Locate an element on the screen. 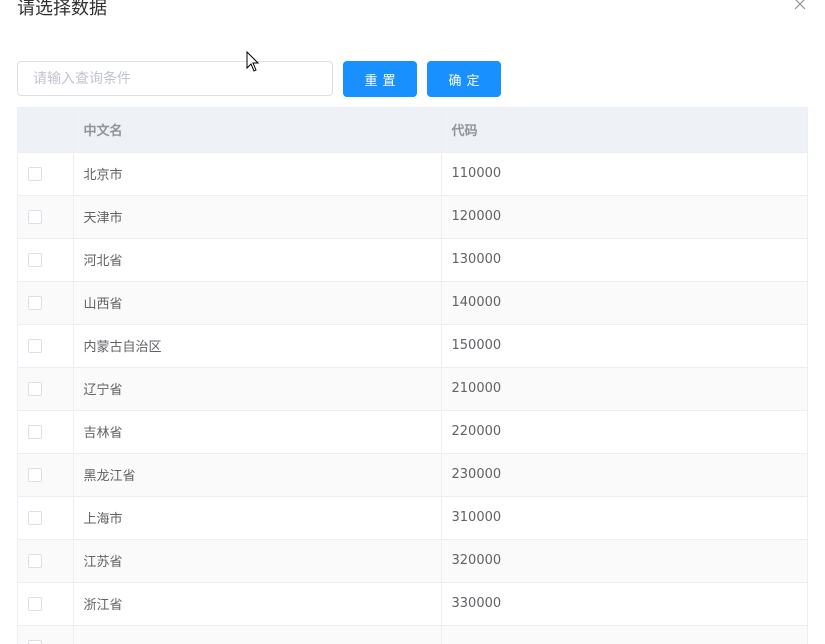  cell-name: 辽宁省 is located at coordinates (257, 389).